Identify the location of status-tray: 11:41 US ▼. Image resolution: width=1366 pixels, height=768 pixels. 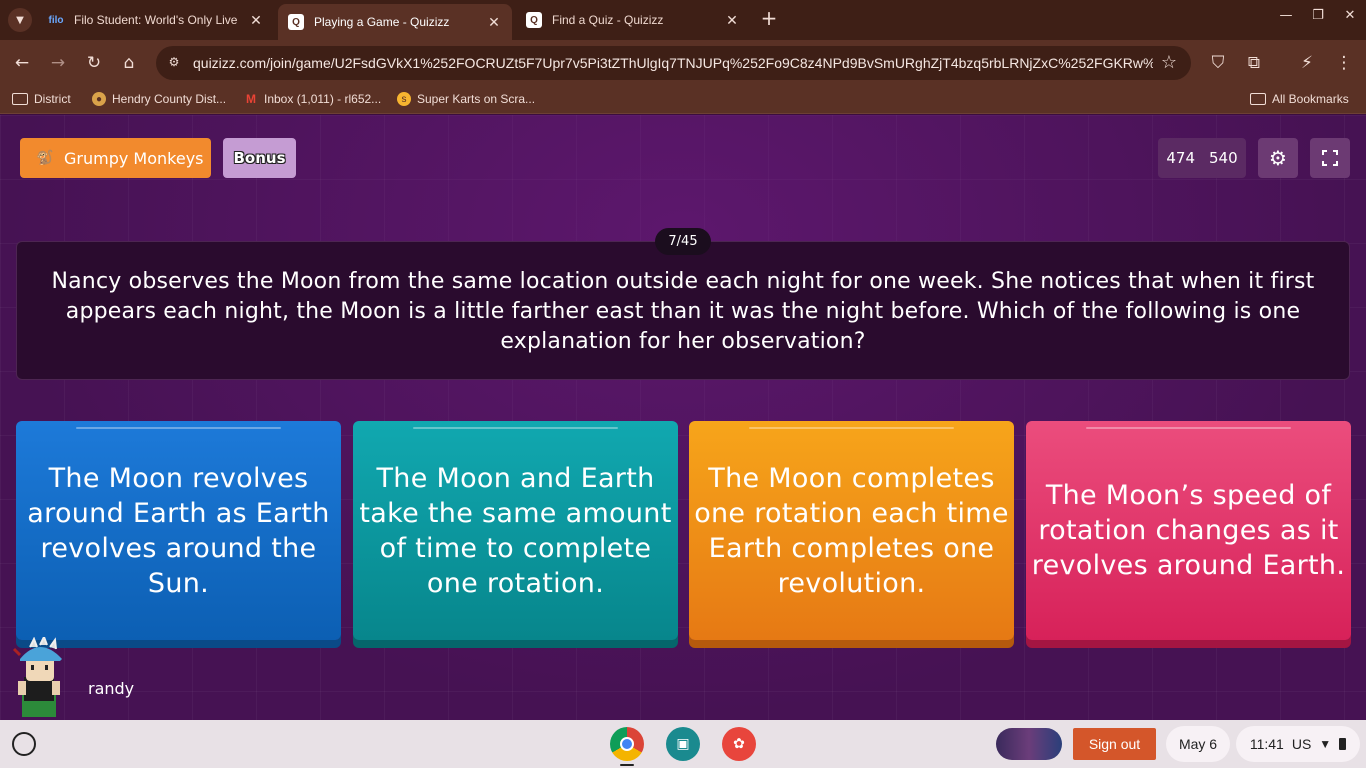
(1298, 744).